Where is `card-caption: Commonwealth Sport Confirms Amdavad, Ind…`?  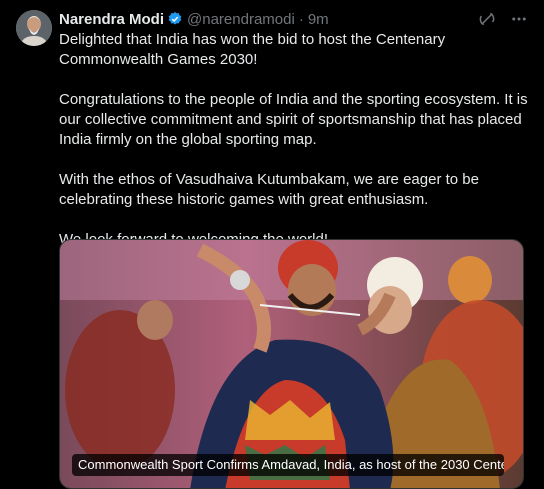 card-caption: Commonwealth Sport Confirms Amdavad, Ind… is located at coordinates (288, 465).